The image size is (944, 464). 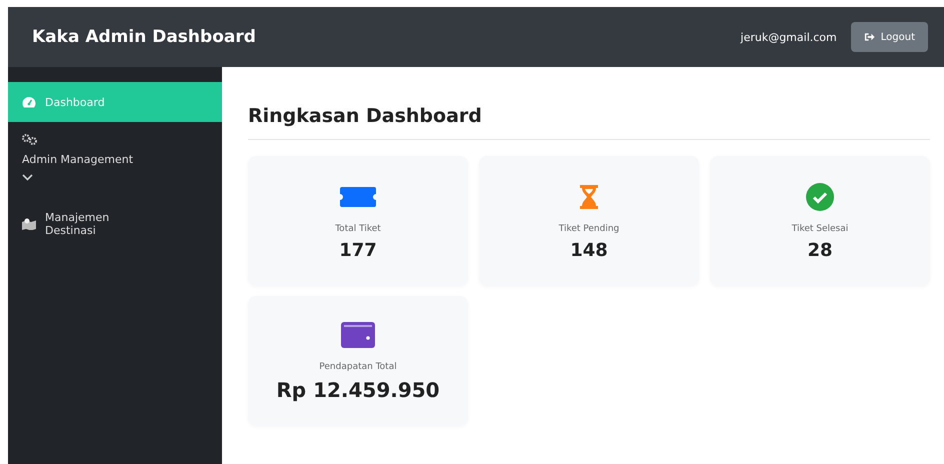 What do you see at coordinates (144, 37) in the screenshot?
I see `app-title: Kaka Admin Dashboard` at bounding box center [144, 37].